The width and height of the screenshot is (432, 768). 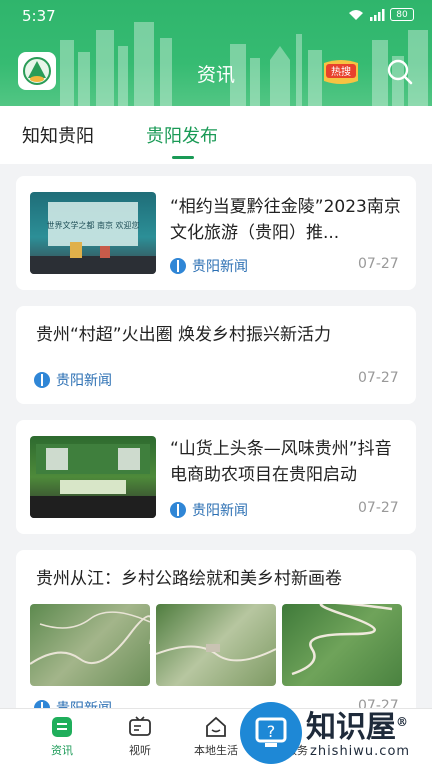 What do you see at coordinates (281, 462) in the screenshot?
I see `article-title: “山货上头条—风味贵州”抖音电商助农项目在贵阳启动` at bounding box center [281, 462].